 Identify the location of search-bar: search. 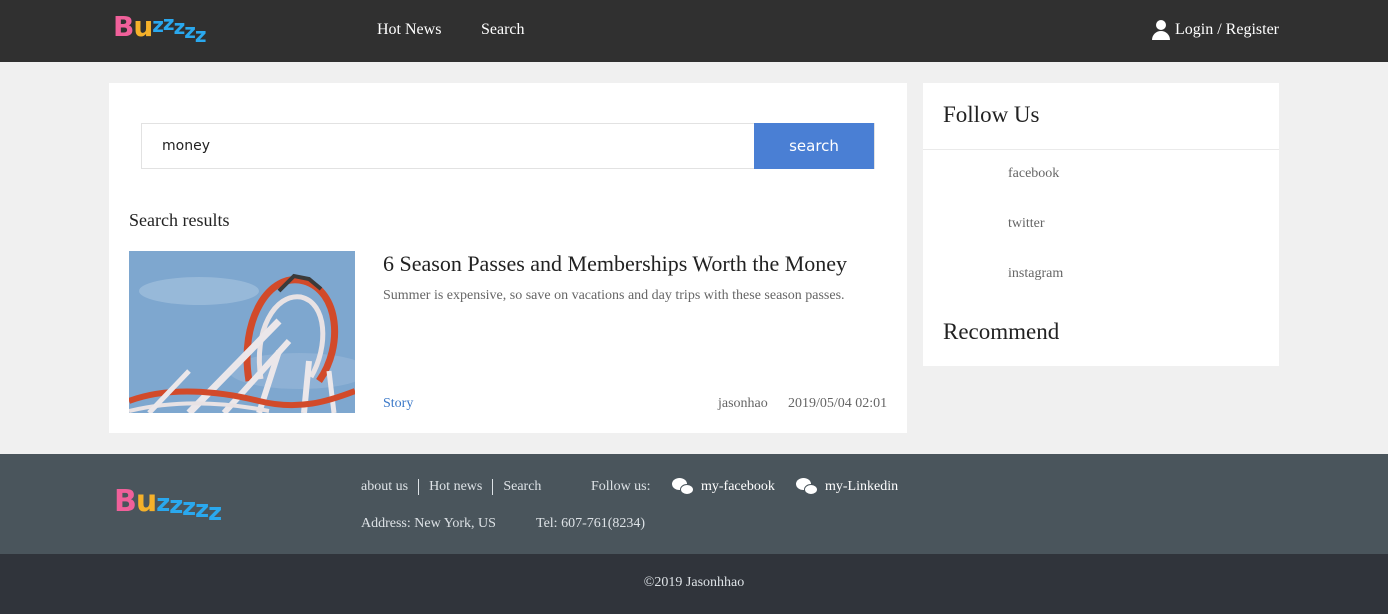
(508, 146).